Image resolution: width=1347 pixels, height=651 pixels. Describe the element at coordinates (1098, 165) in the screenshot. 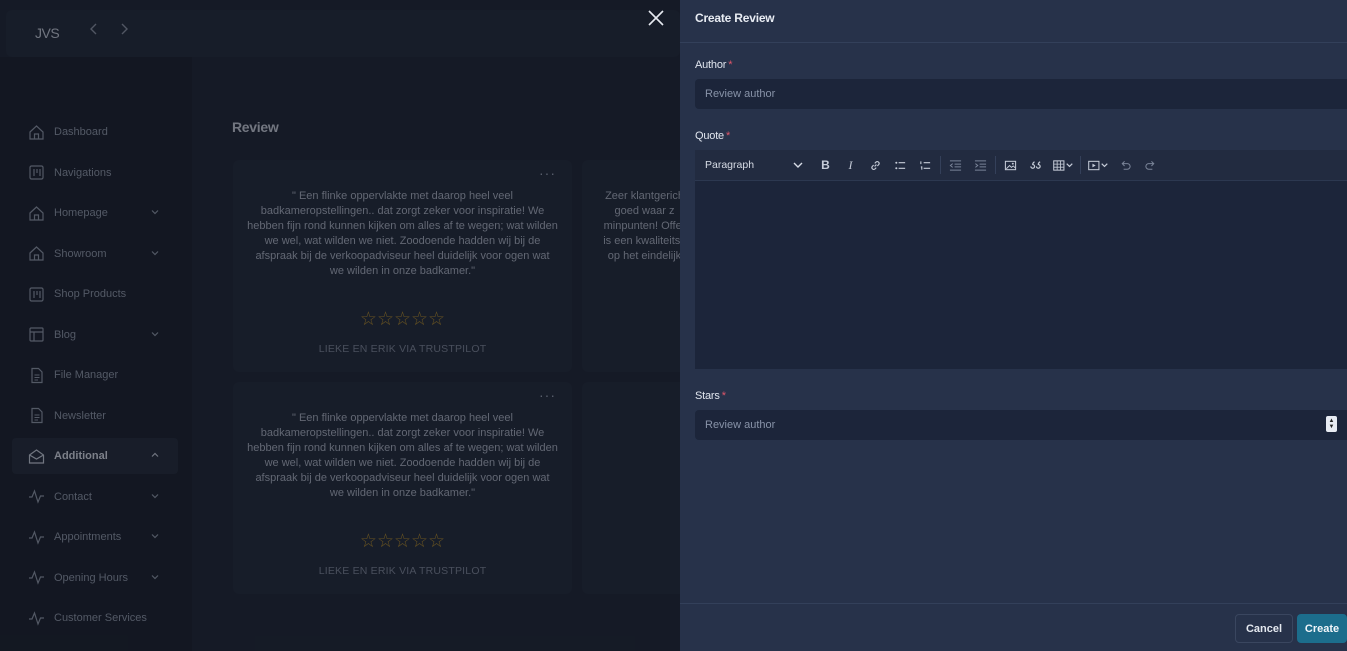

I see `media-embed-icon` at that location.